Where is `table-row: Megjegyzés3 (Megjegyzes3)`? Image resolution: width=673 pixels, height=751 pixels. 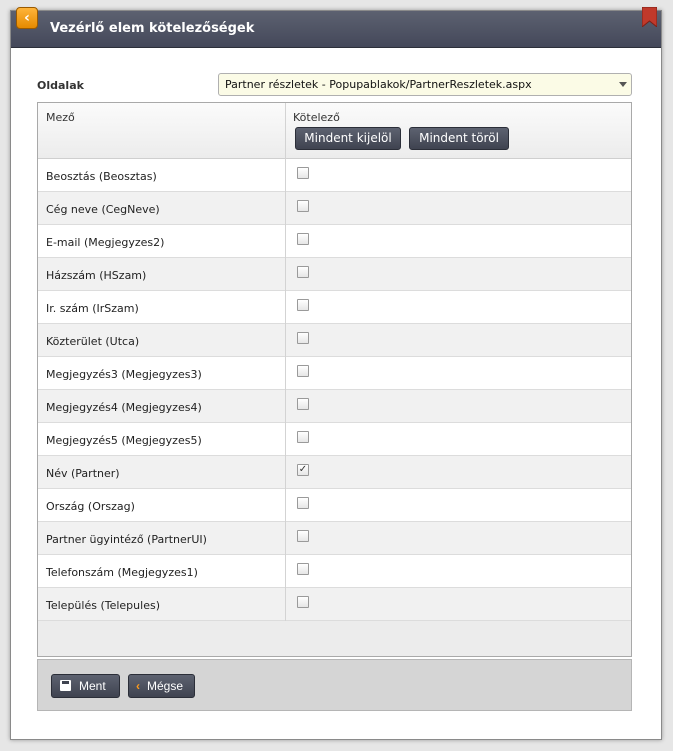 table-row: Megjegyzés3 (Megjegyzes3) is located at coordinates (334, 373).